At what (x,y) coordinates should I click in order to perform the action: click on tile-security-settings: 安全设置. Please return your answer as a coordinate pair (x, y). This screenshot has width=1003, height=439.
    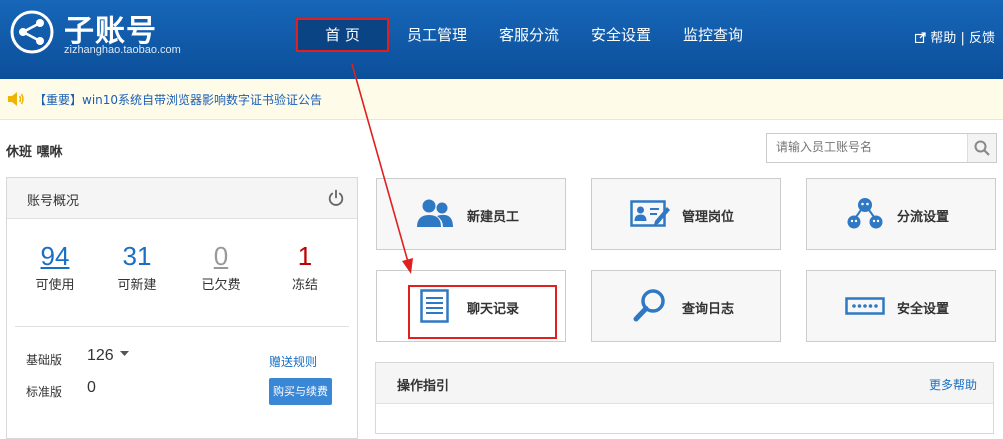
    Looking at the image, I should click on (901, 306).